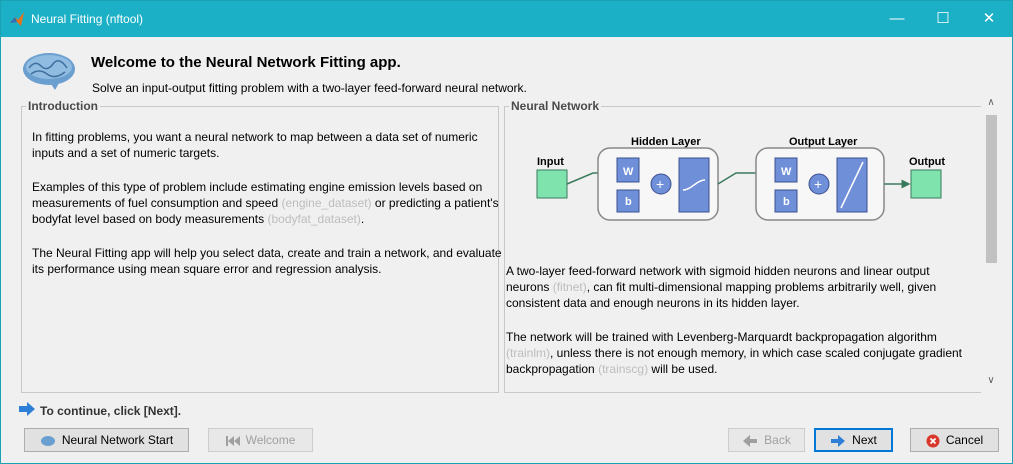 The width and height of the screenshot is (1013, 464). What do you see at coordinates (991, 103) in the screenshot?
I see `scroll-up-arrow-icon: ∧` at bounding box center [991, 103].